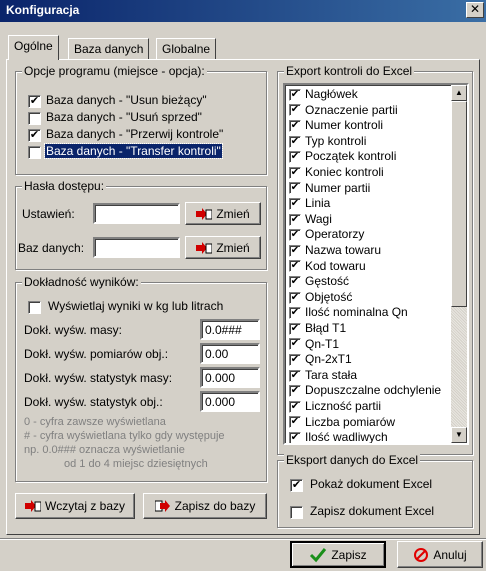 The image size is (486, 571). I want to click on settings-password-label: Ustawień:, so click(48, 214).